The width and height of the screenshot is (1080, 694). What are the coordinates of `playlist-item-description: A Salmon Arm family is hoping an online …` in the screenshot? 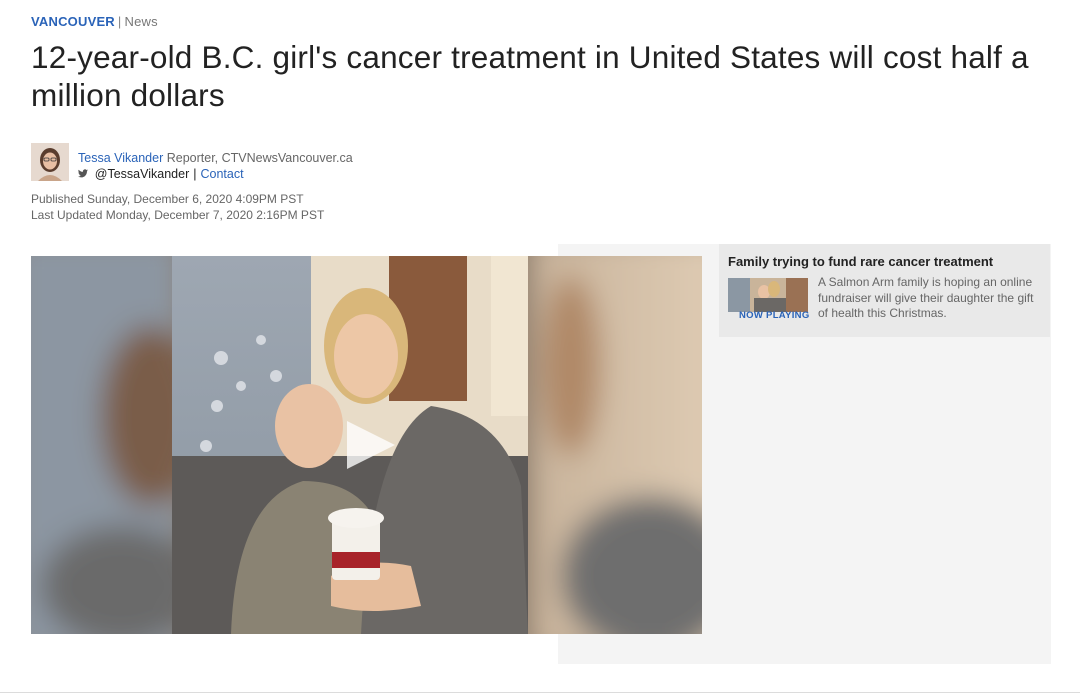 It's located at (926, 297).